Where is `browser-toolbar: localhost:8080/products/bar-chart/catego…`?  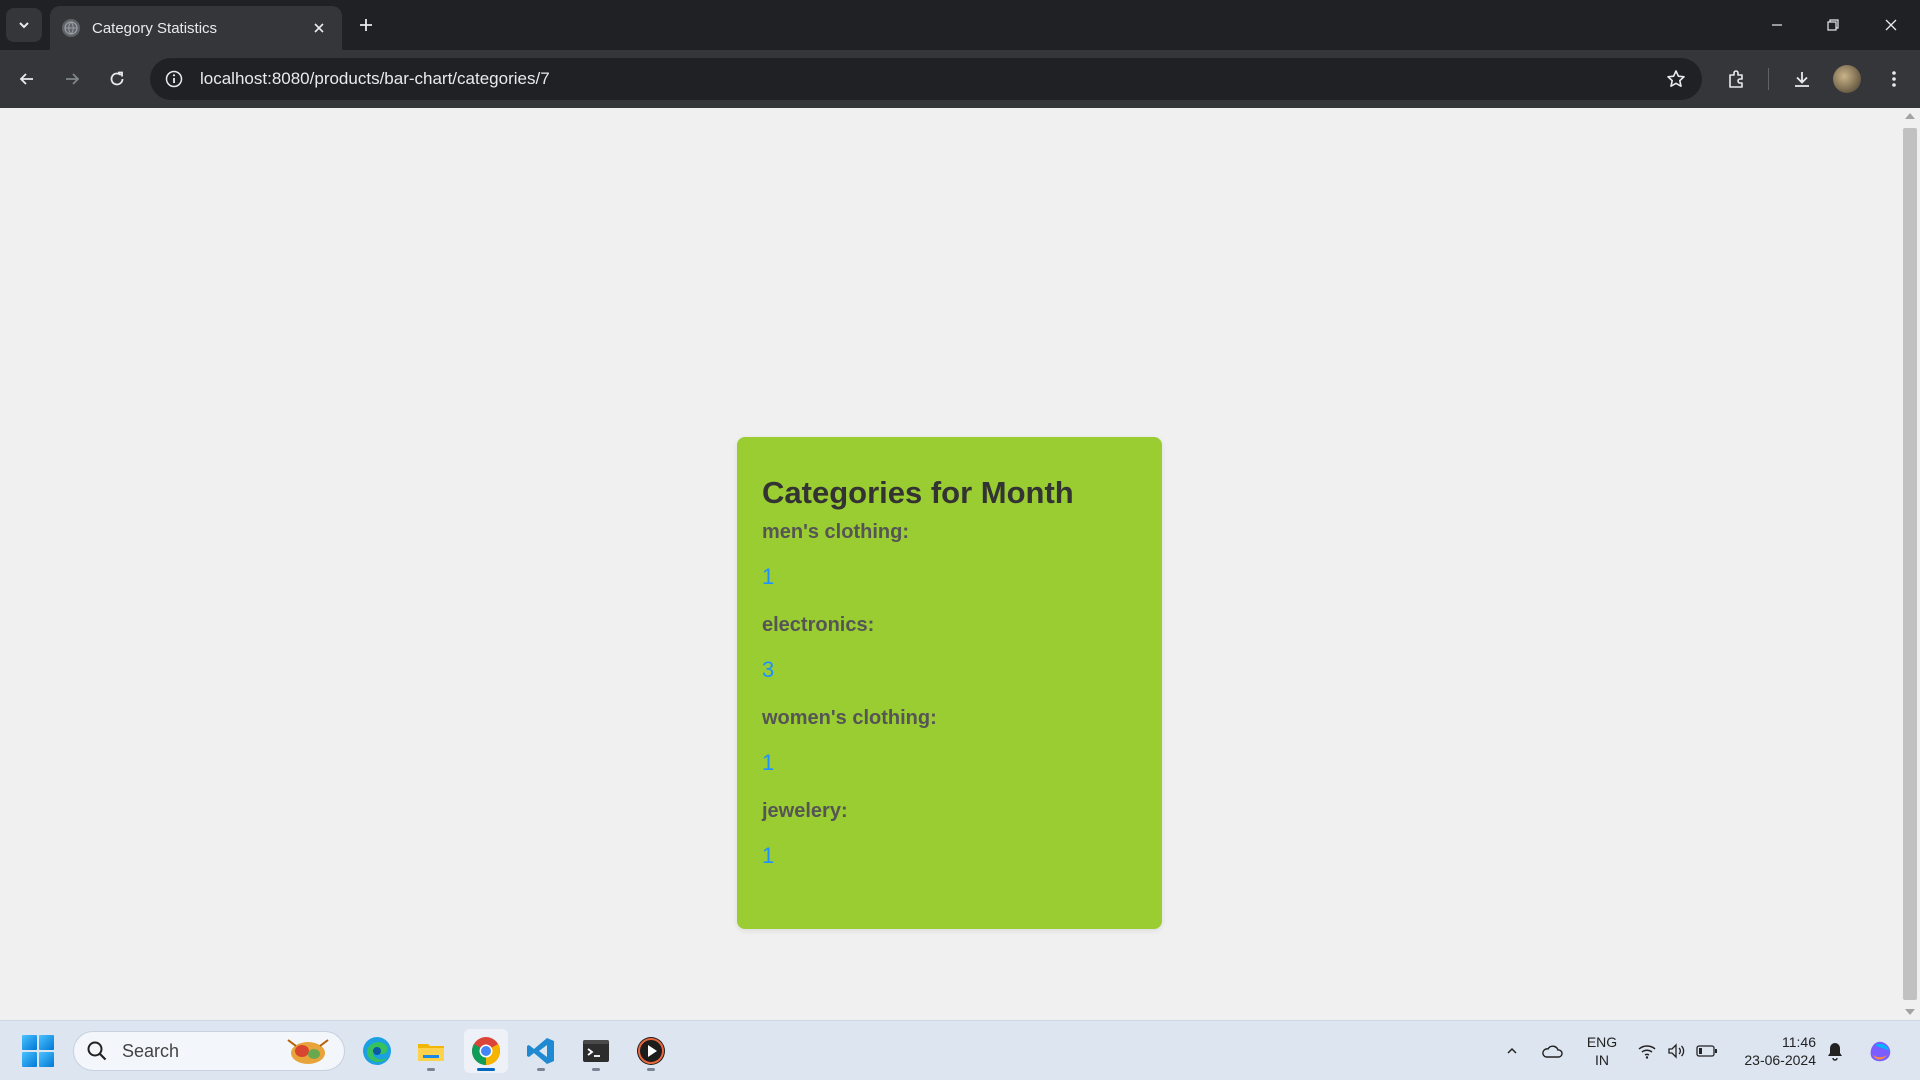 browser-toolbar: localhost:8080/products/bar-chart/catego… is located at coordinates (960, 79).